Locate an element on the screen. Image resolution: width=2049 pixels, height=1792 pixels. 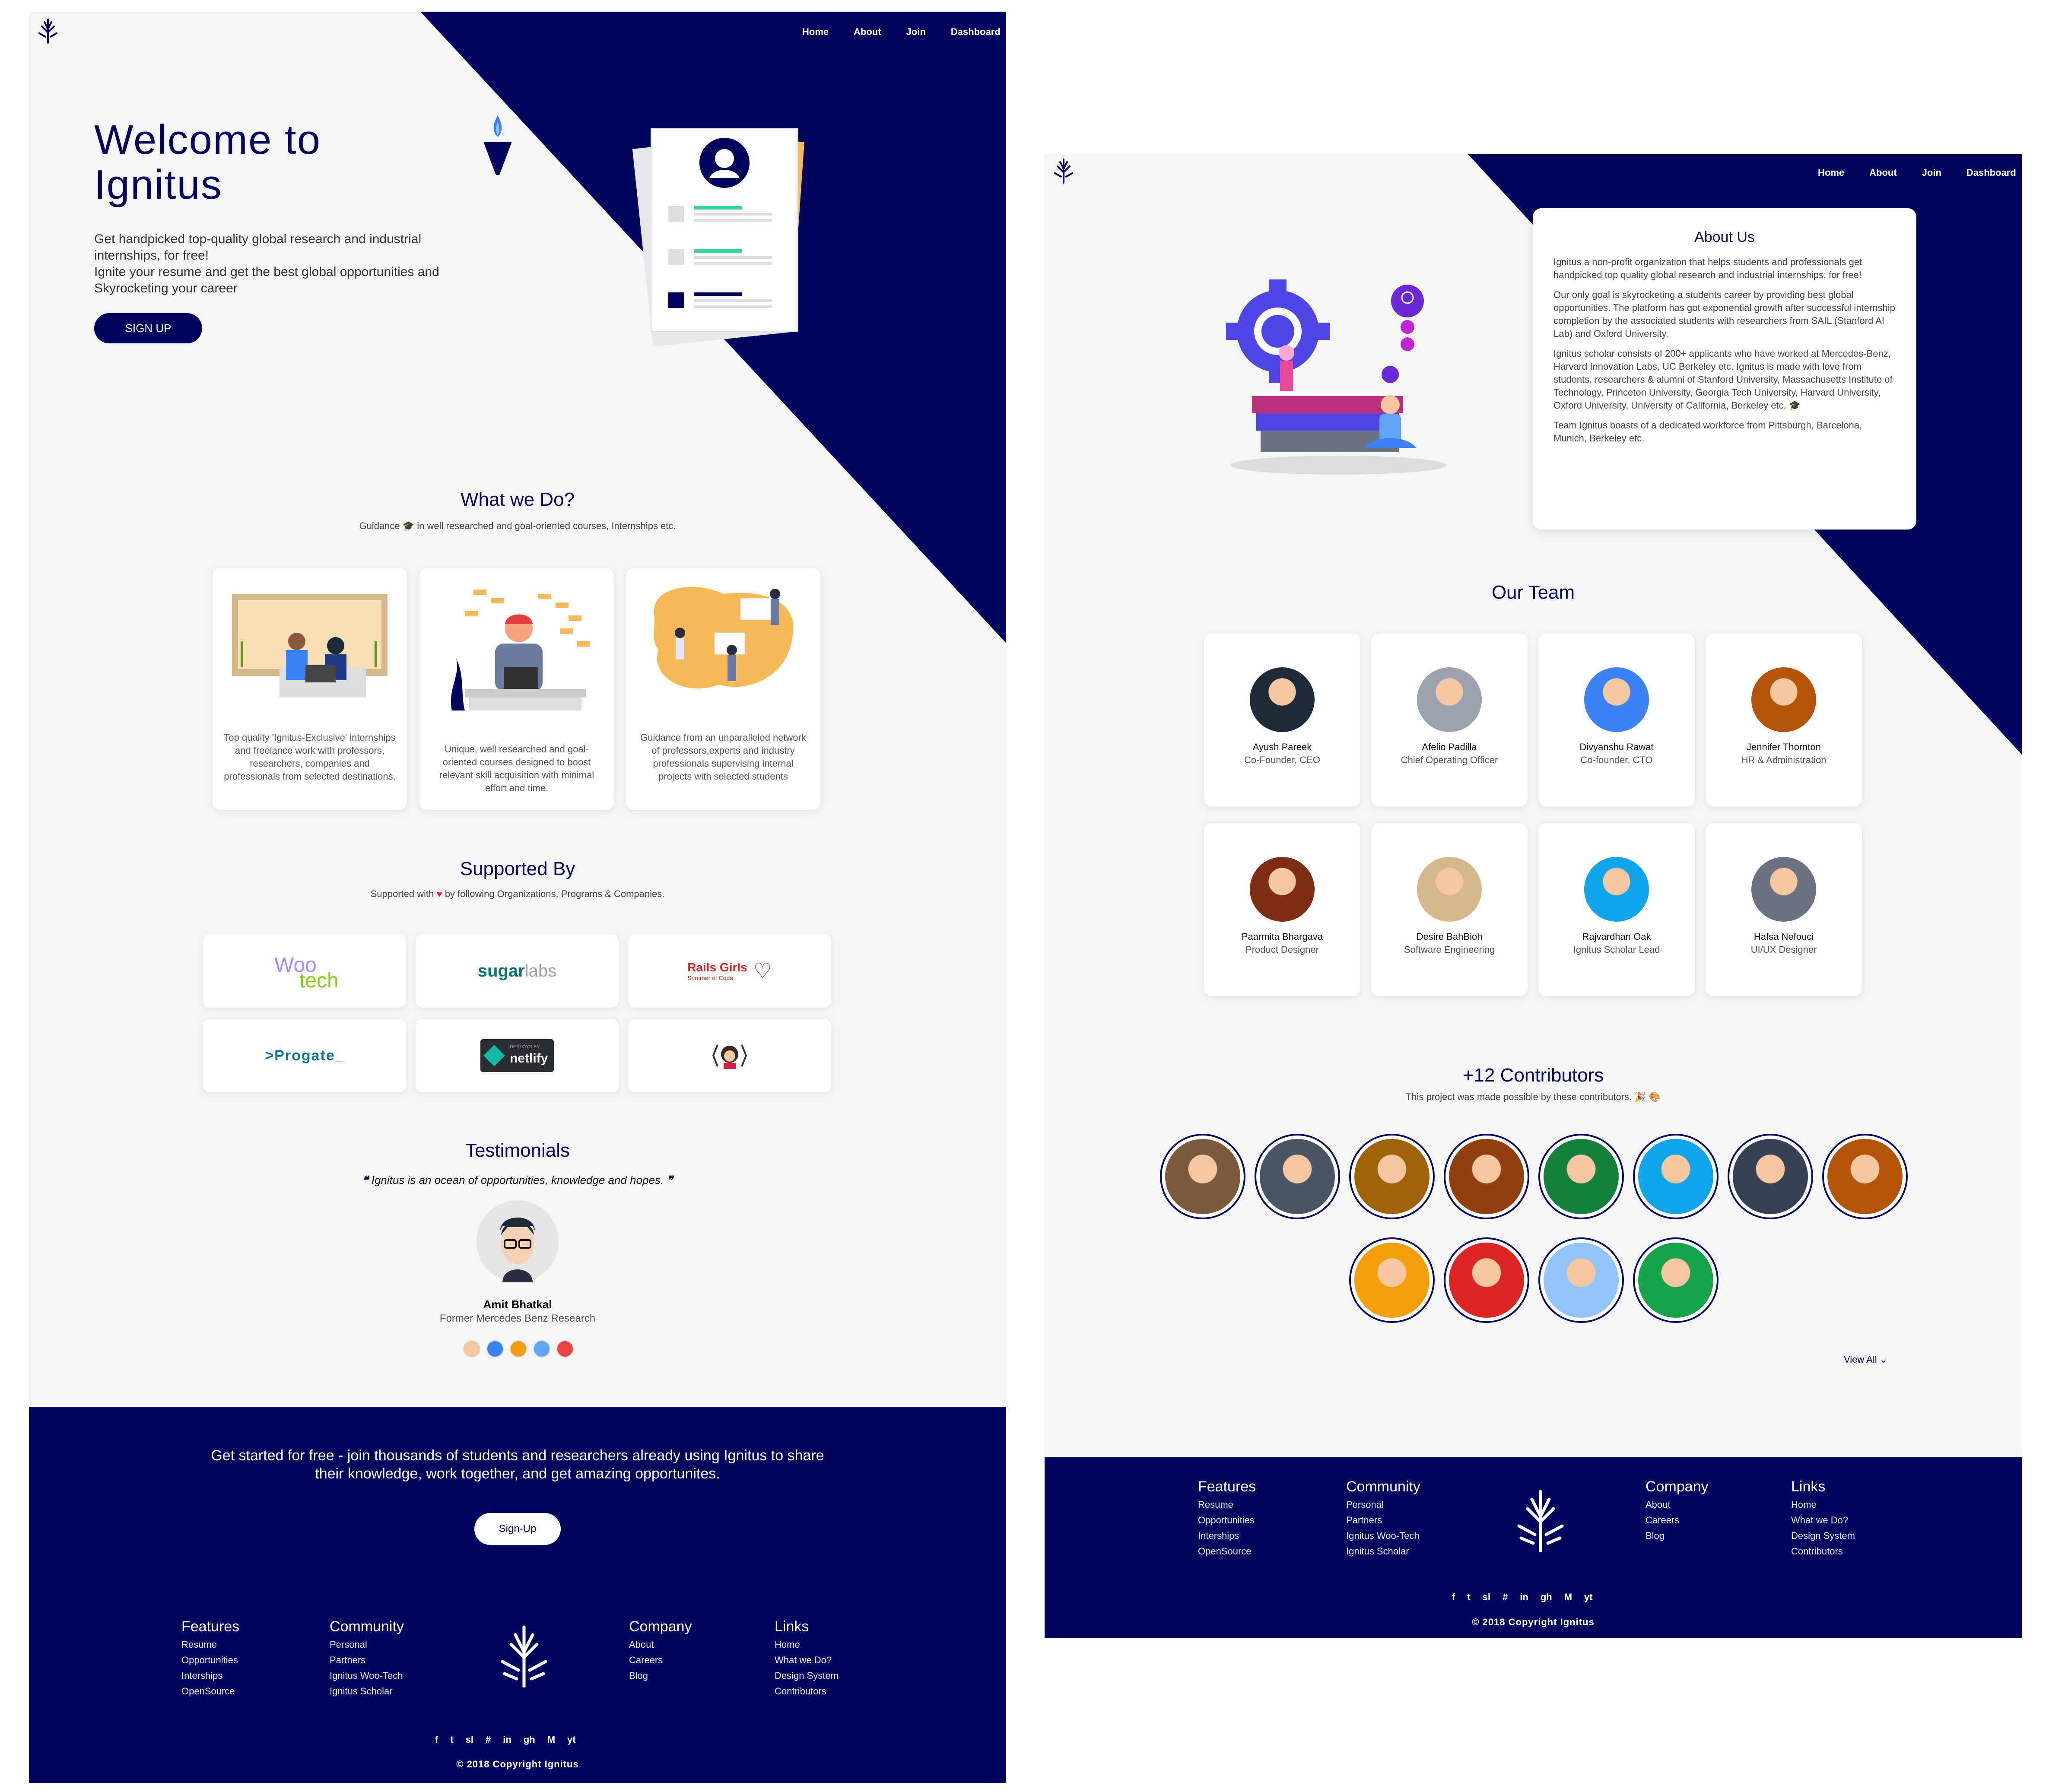
team-member-role: Ignitus Scholar Lead is located at coordinates (1616, 949).